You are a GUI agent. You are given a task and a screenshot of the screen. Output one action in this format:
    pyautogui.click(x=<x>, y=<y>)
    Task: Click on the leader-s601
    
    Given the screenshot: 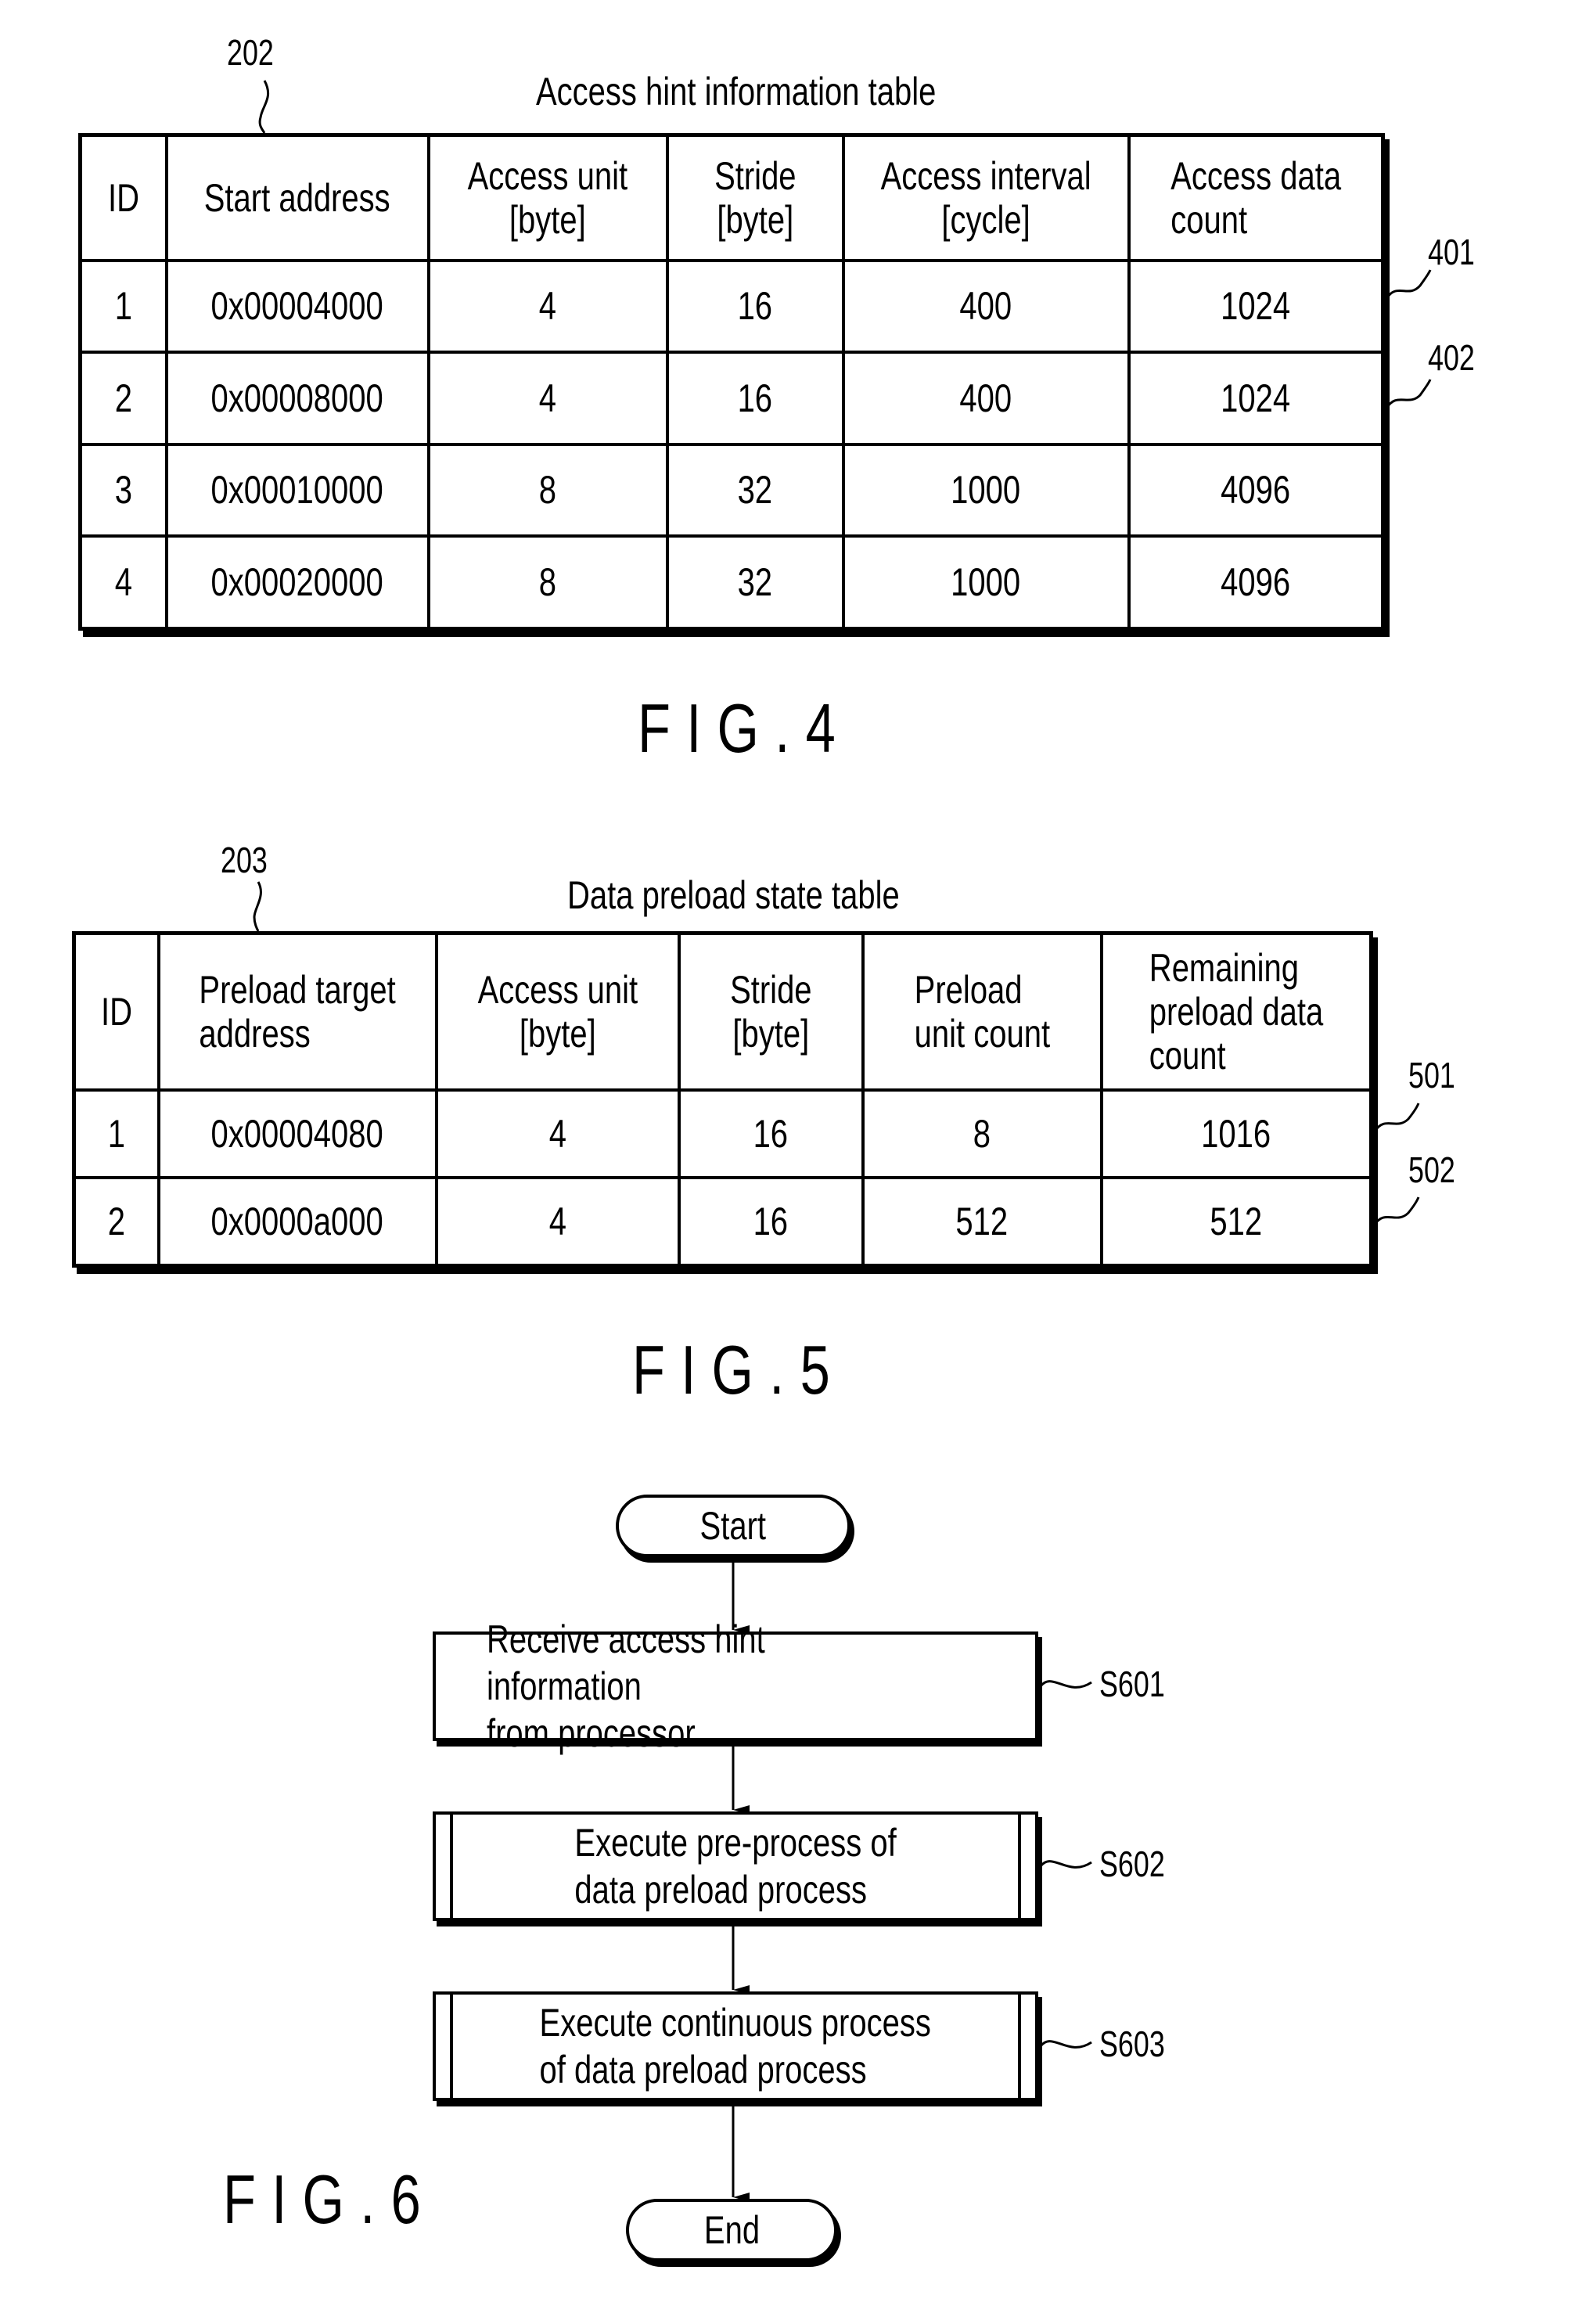 What is the action you would take?
    pyautogui.click(x=1065, y=1684)
    